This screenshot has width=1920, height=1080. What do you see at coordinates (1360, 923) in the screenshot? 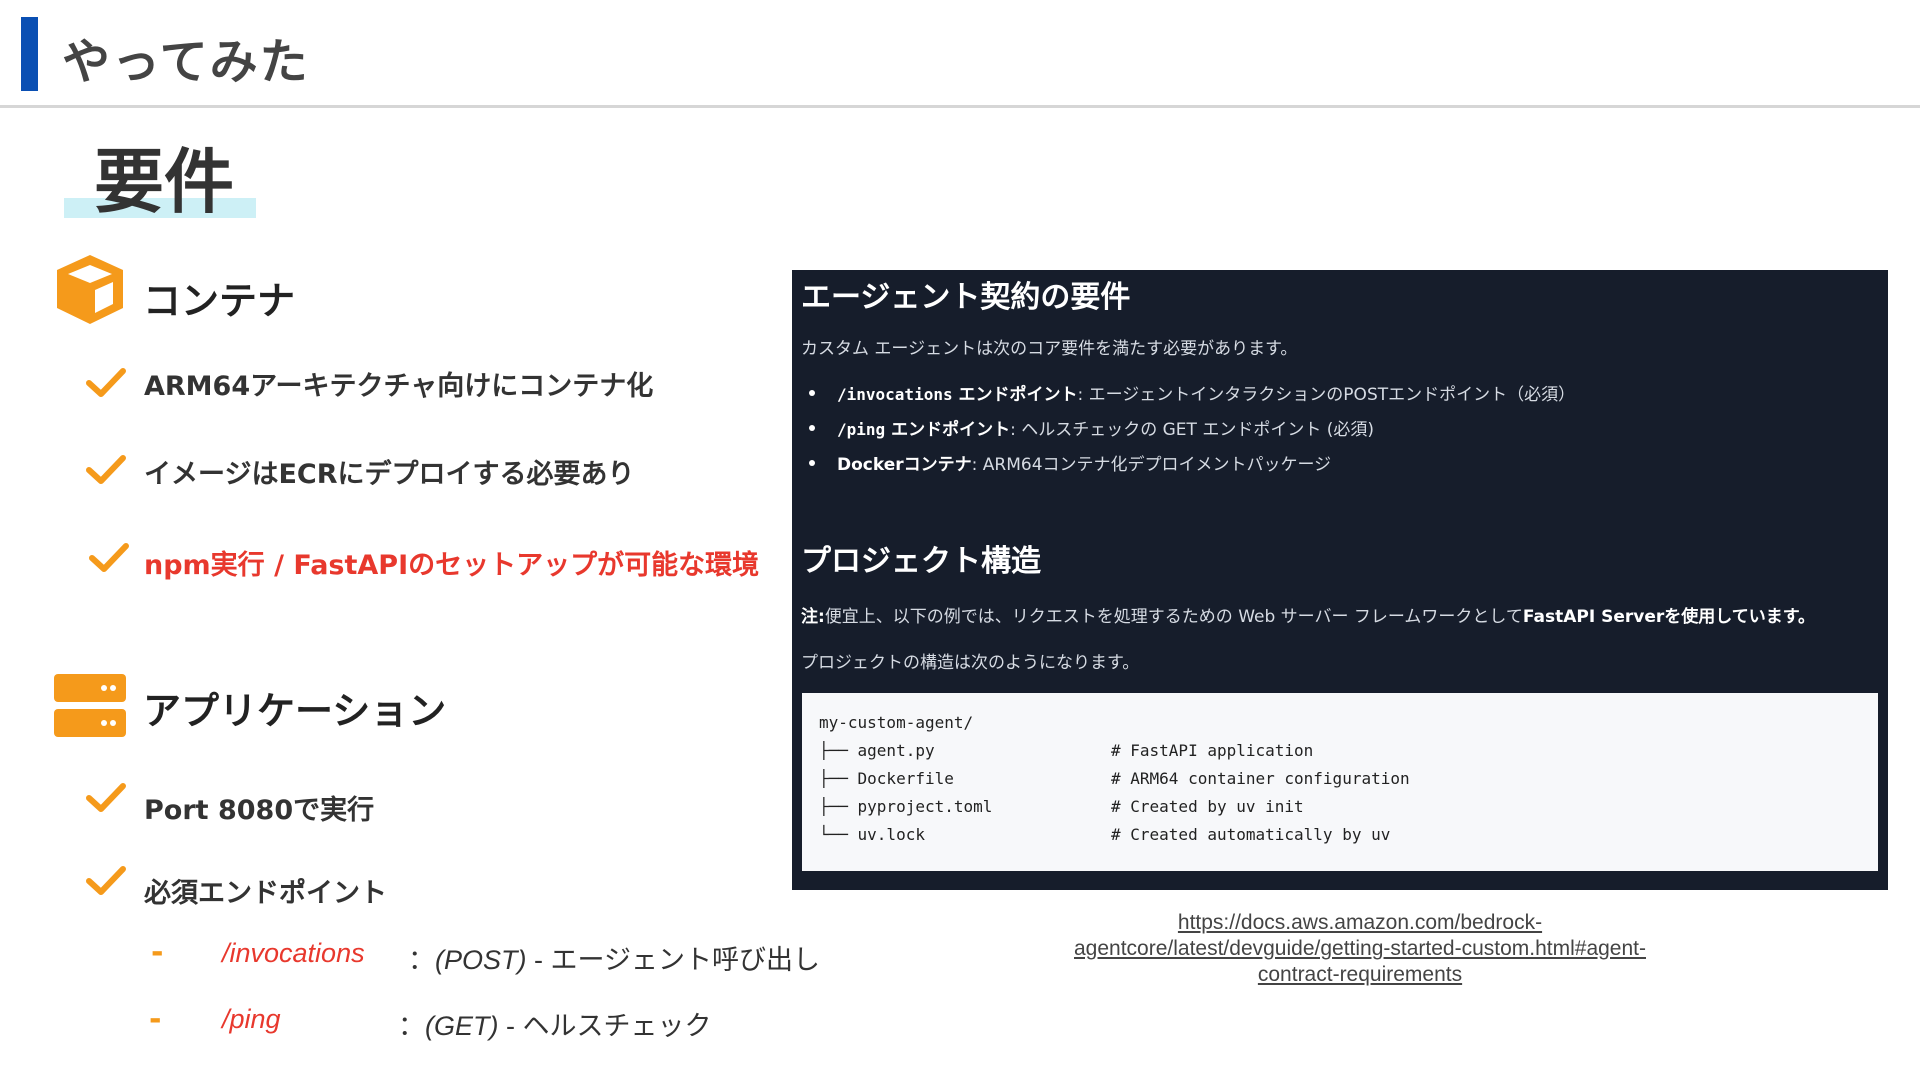
I see `source-link-line: https://docs.aws.amazon.com/bedrock-` at bounding box center [1360, 923].